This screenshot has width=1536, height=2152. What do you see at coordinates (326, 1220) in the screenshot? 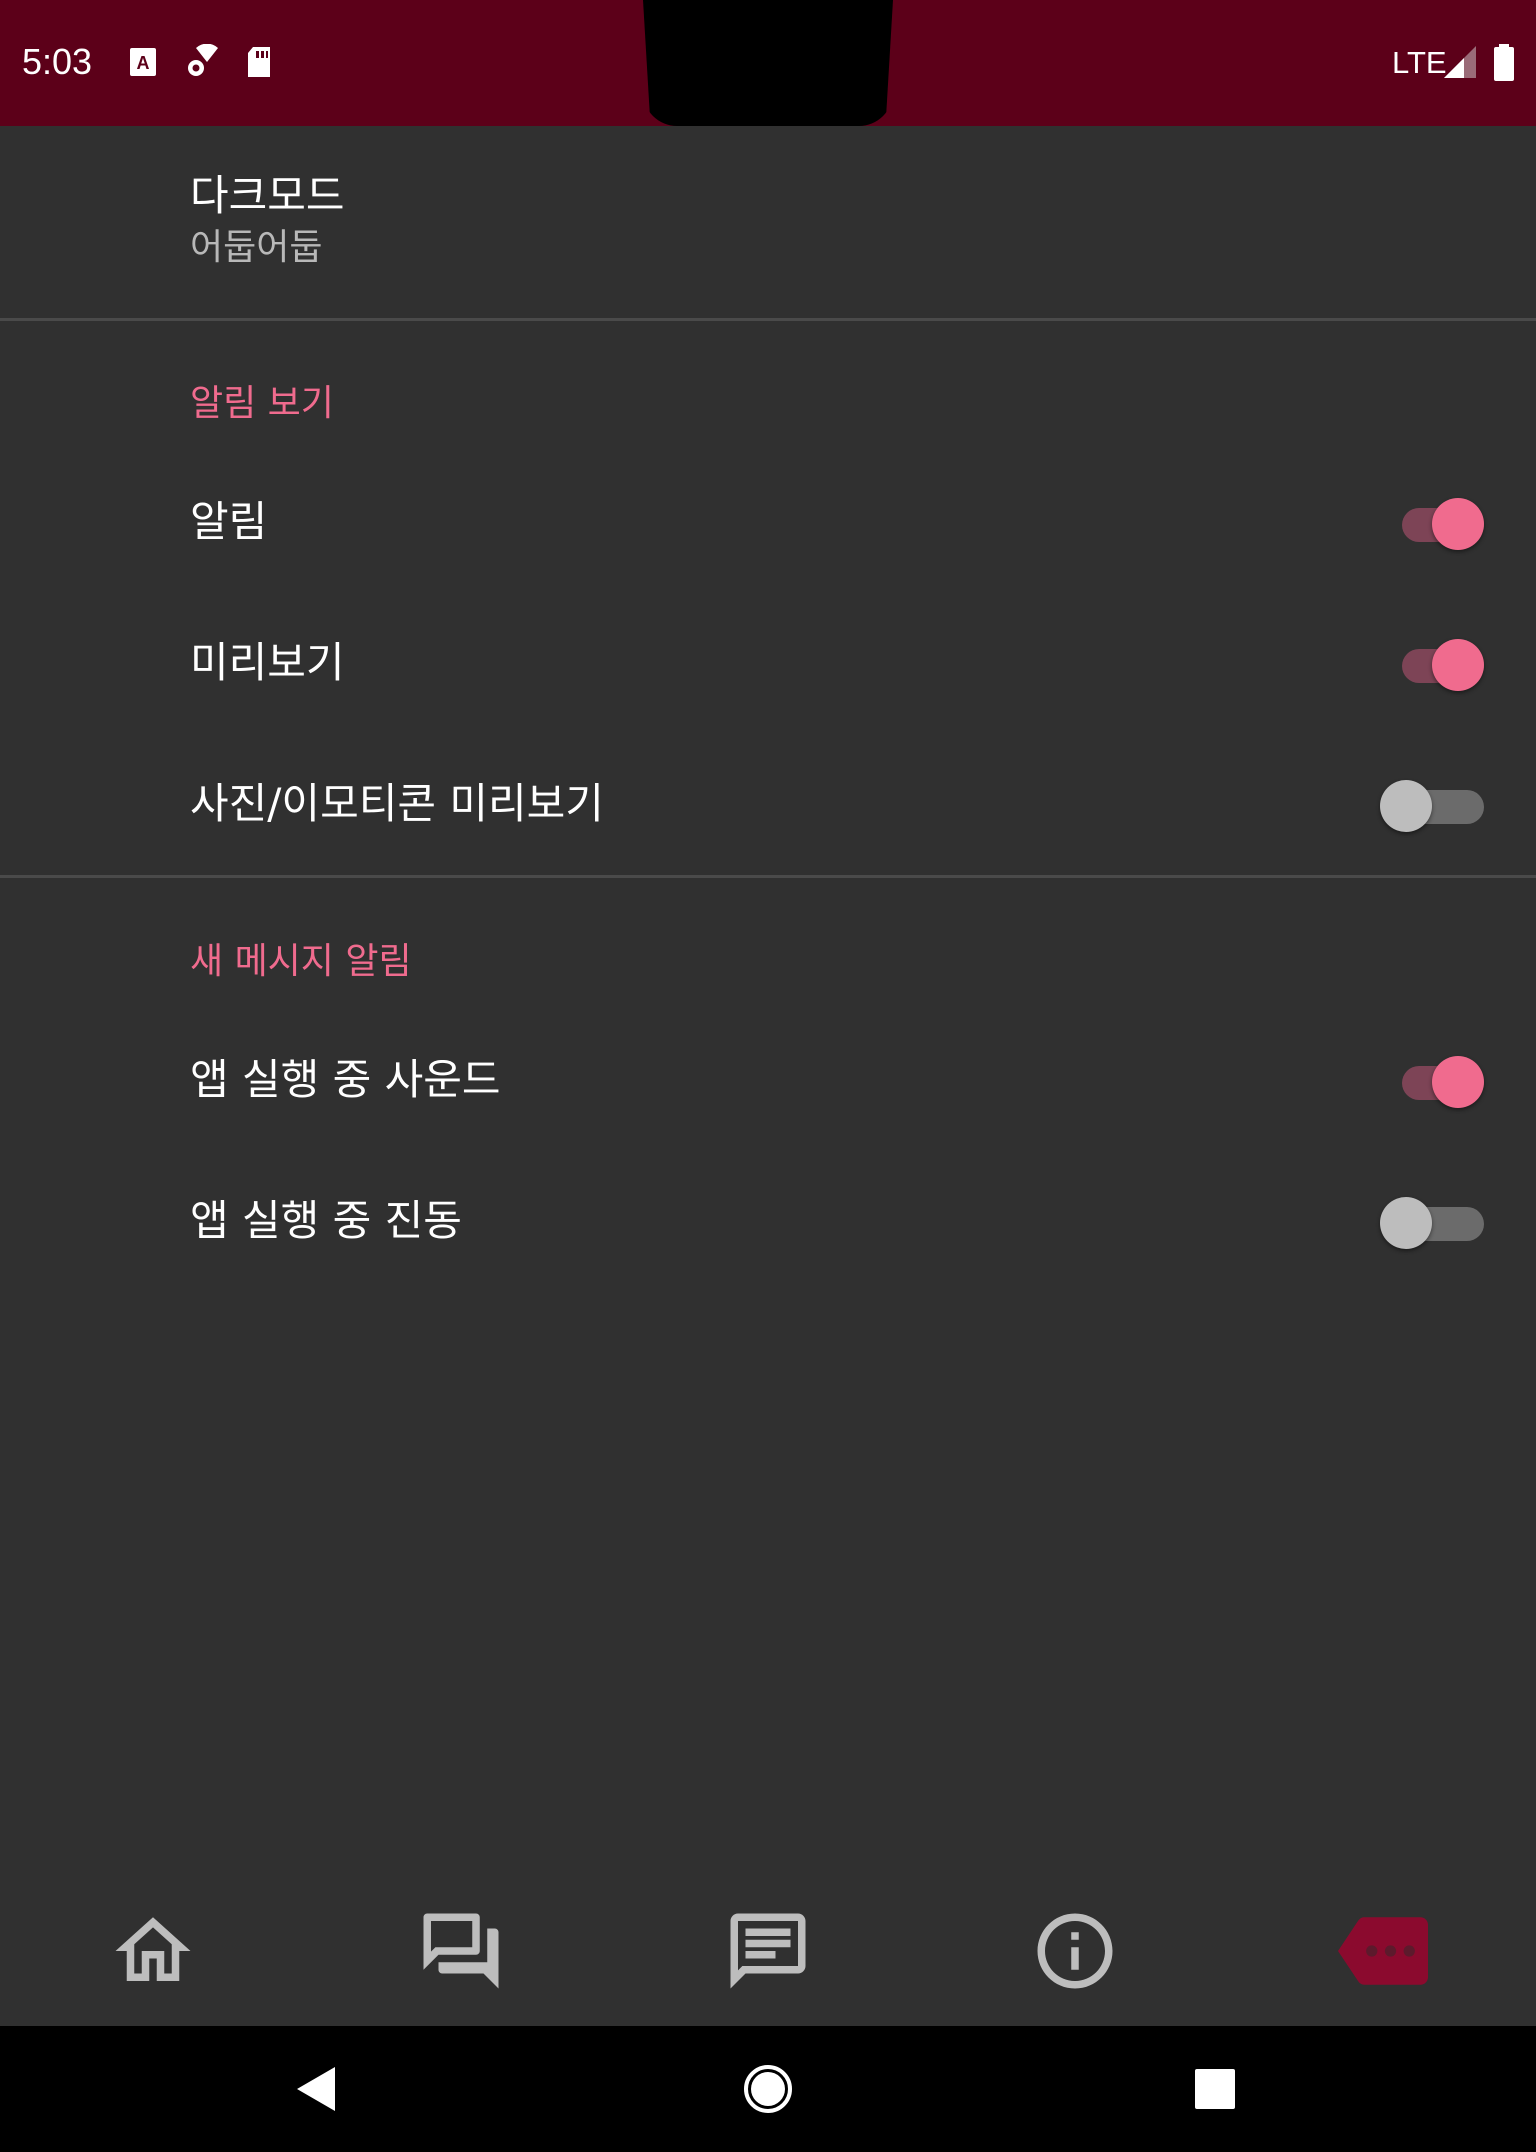
I see `pref-label: 앱 실행 중 진동` at bounding box center [326, 1220].